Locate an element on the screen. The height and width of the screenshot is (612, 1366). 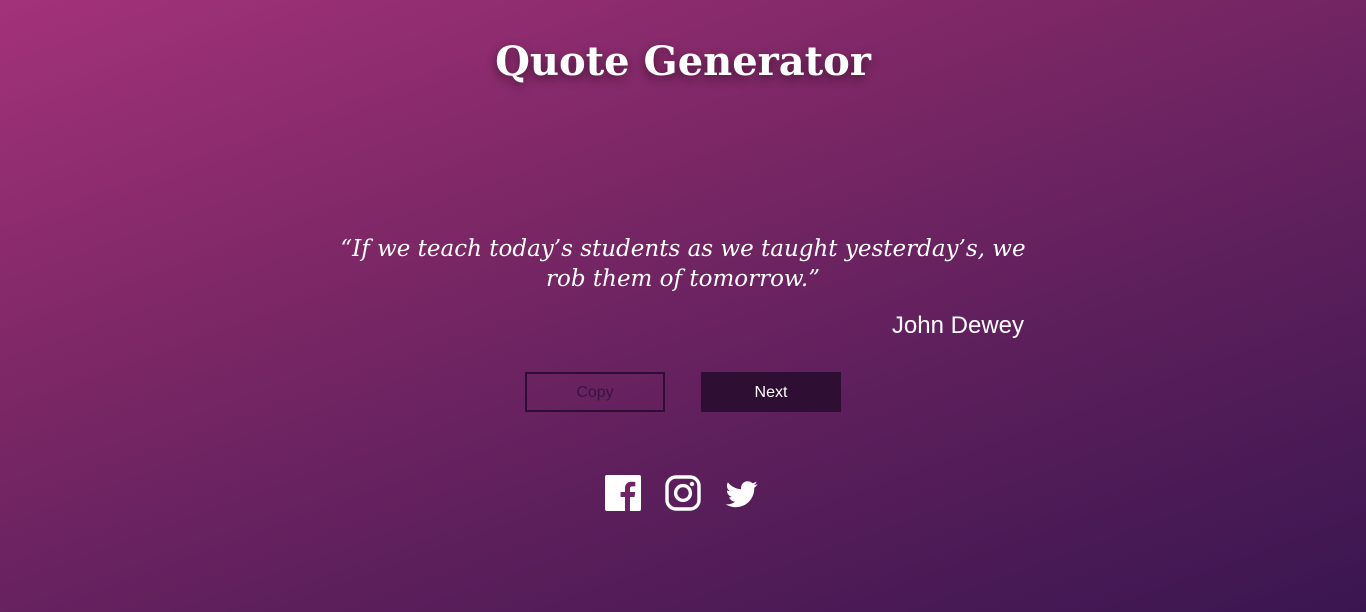
quote-author: John Dewey is located at coordinates (957, 325).